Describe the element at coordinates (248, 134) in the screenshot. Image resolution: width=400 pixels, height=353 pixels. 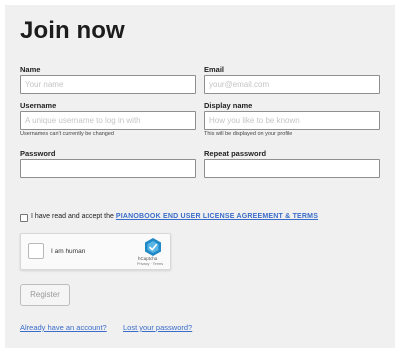
I see `display-name-hint: This will be displayed on your profile` at that location.